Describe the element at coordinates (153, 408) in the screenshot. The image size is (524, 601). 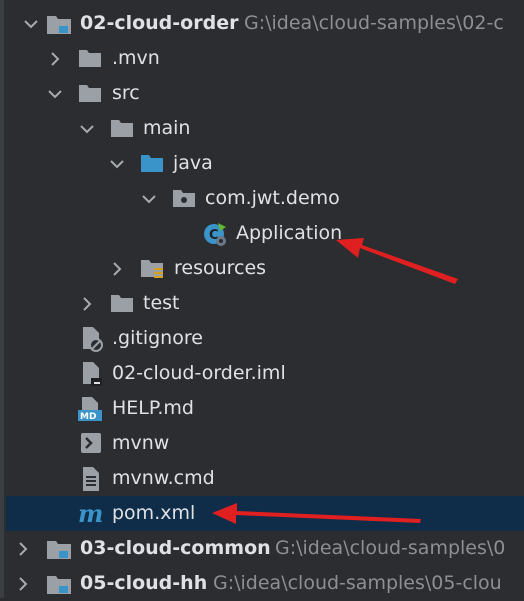
I see `file-label: HELP.md` at that location.